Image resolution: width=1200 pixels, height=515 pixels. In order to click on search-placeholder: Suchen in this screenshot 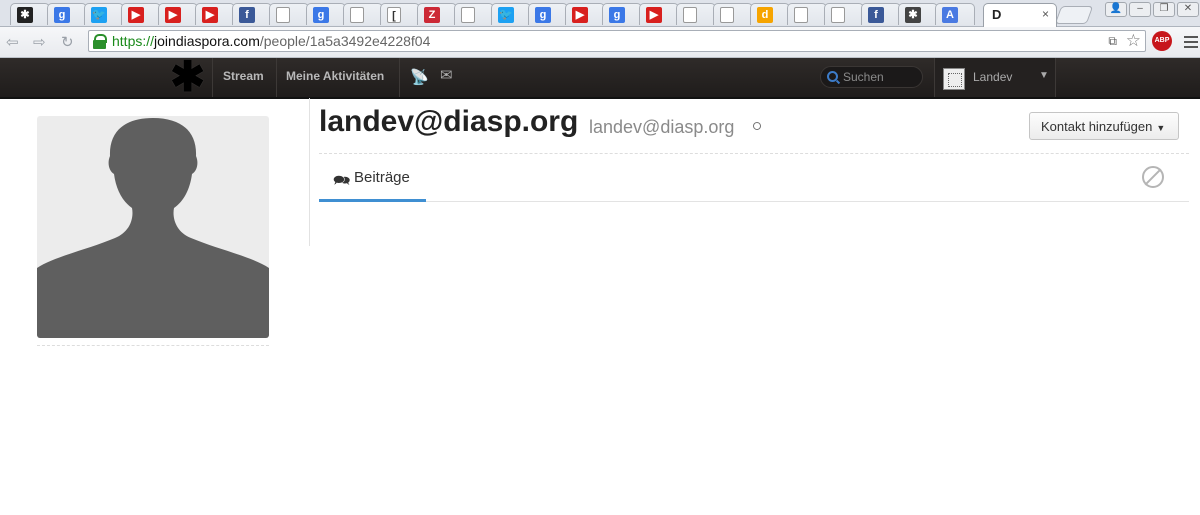, I will do `click(863, 77)`.